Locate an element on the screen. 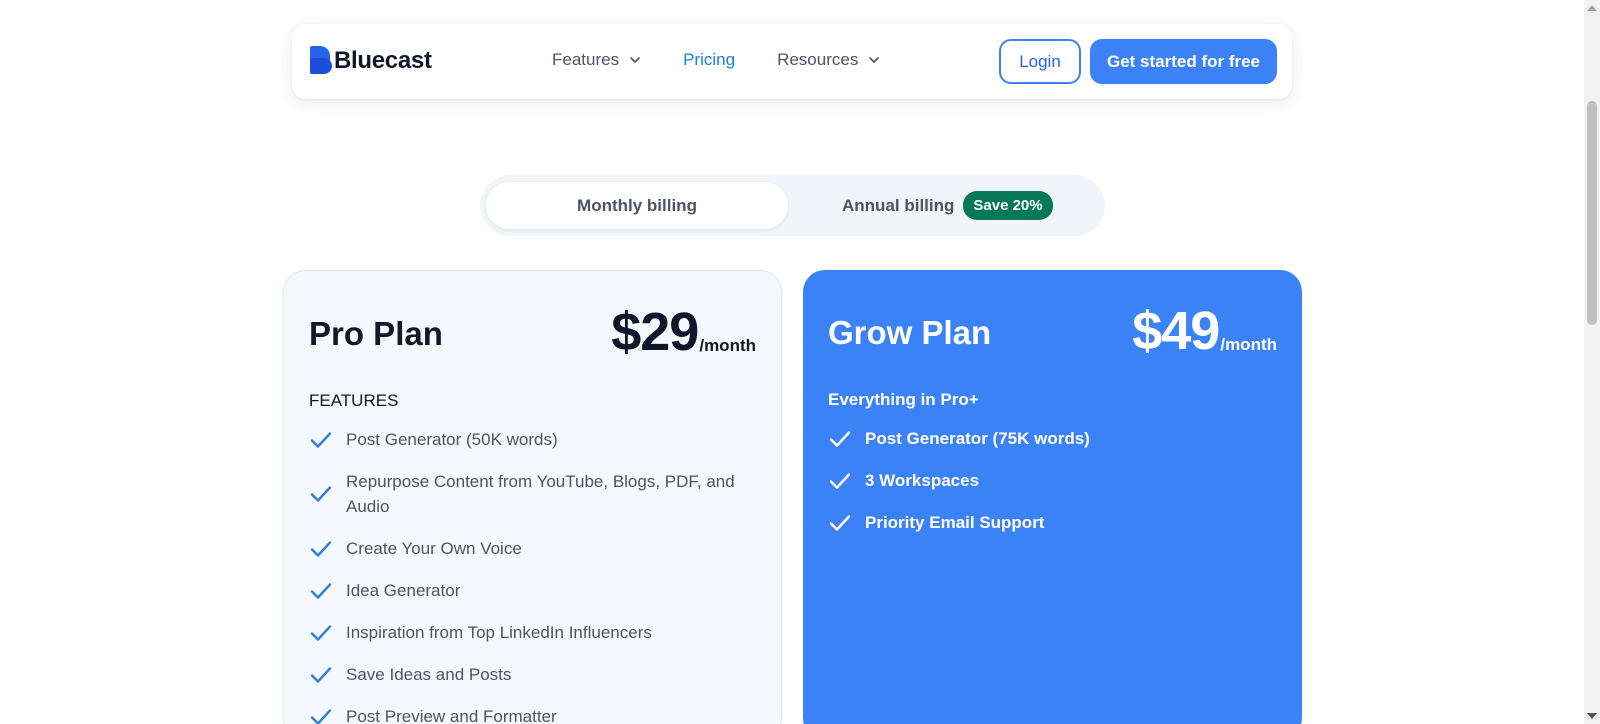 The width and height of the screenshot is (1600, 724). billing-toggle: Monthly billing Annual billing Save 20% is located at coordinates (792, 205).